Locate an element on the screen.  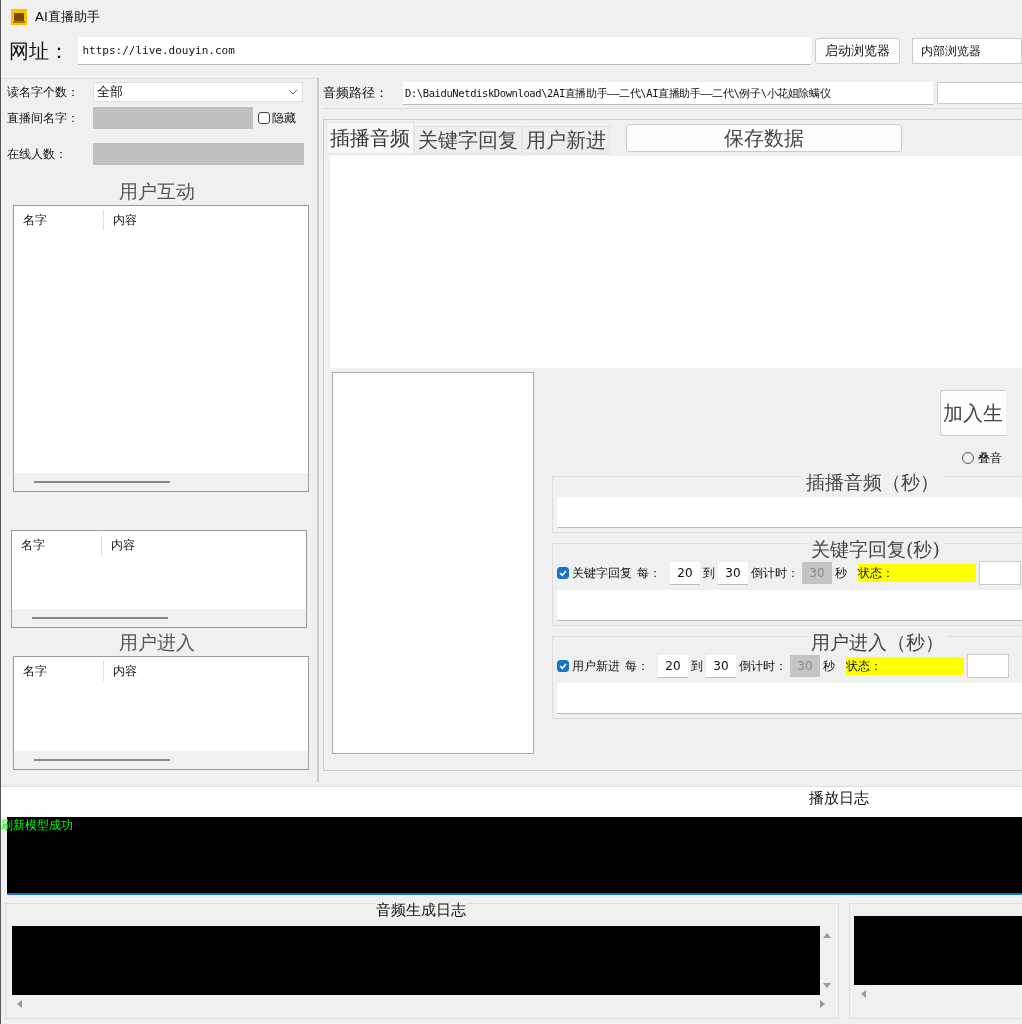
room-name-label: 直播间名字： is located at coordinates (43, 118).